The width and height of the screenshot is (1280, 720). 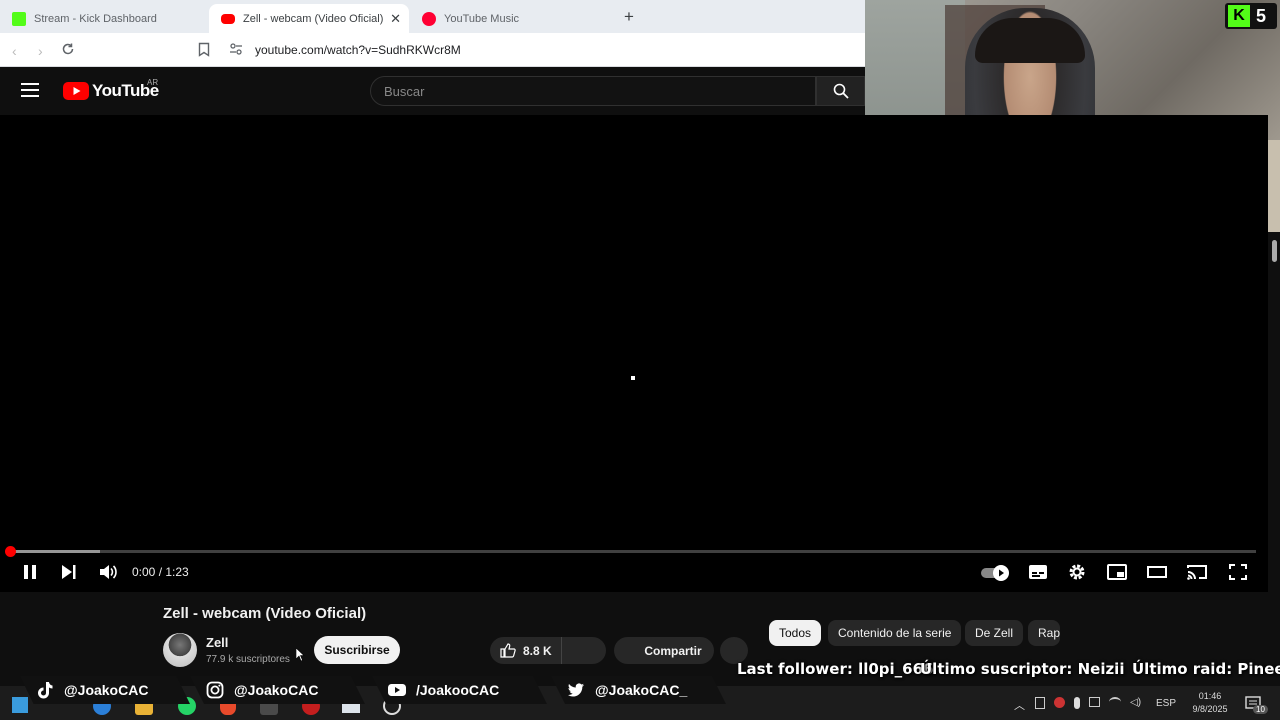 I want to click on tab-label: Zell - webcam (Video Oficial) - Yo, so click(x=313, y=18).